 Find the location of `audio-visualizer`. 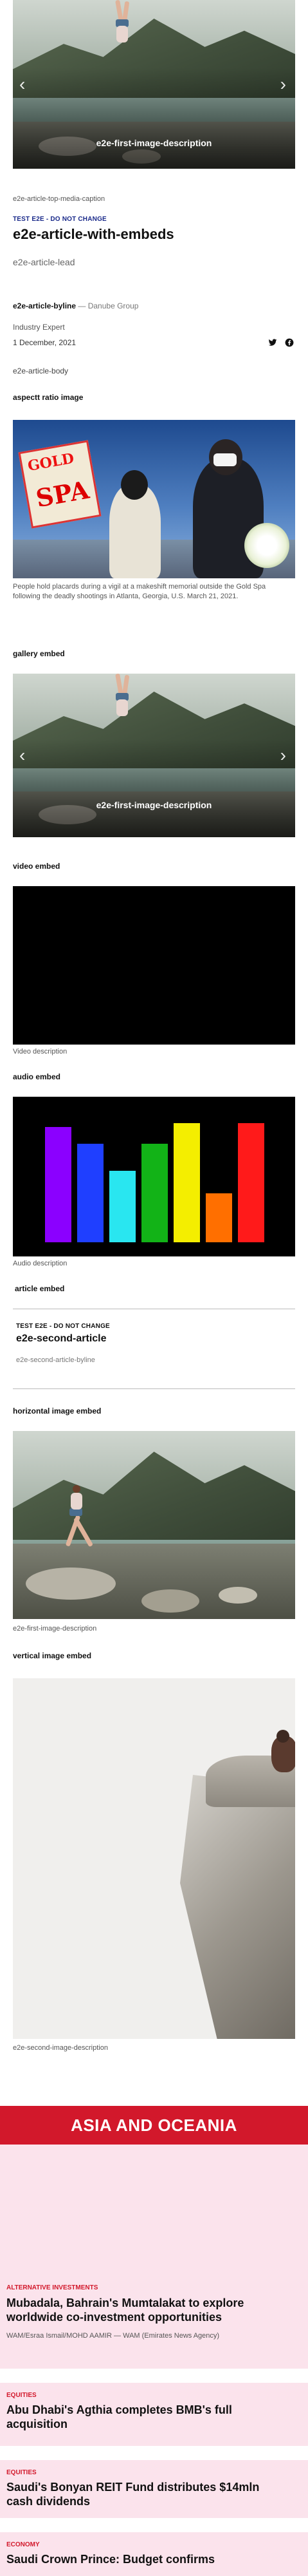

audio-visualizer is located at coordinates (154, 1176).